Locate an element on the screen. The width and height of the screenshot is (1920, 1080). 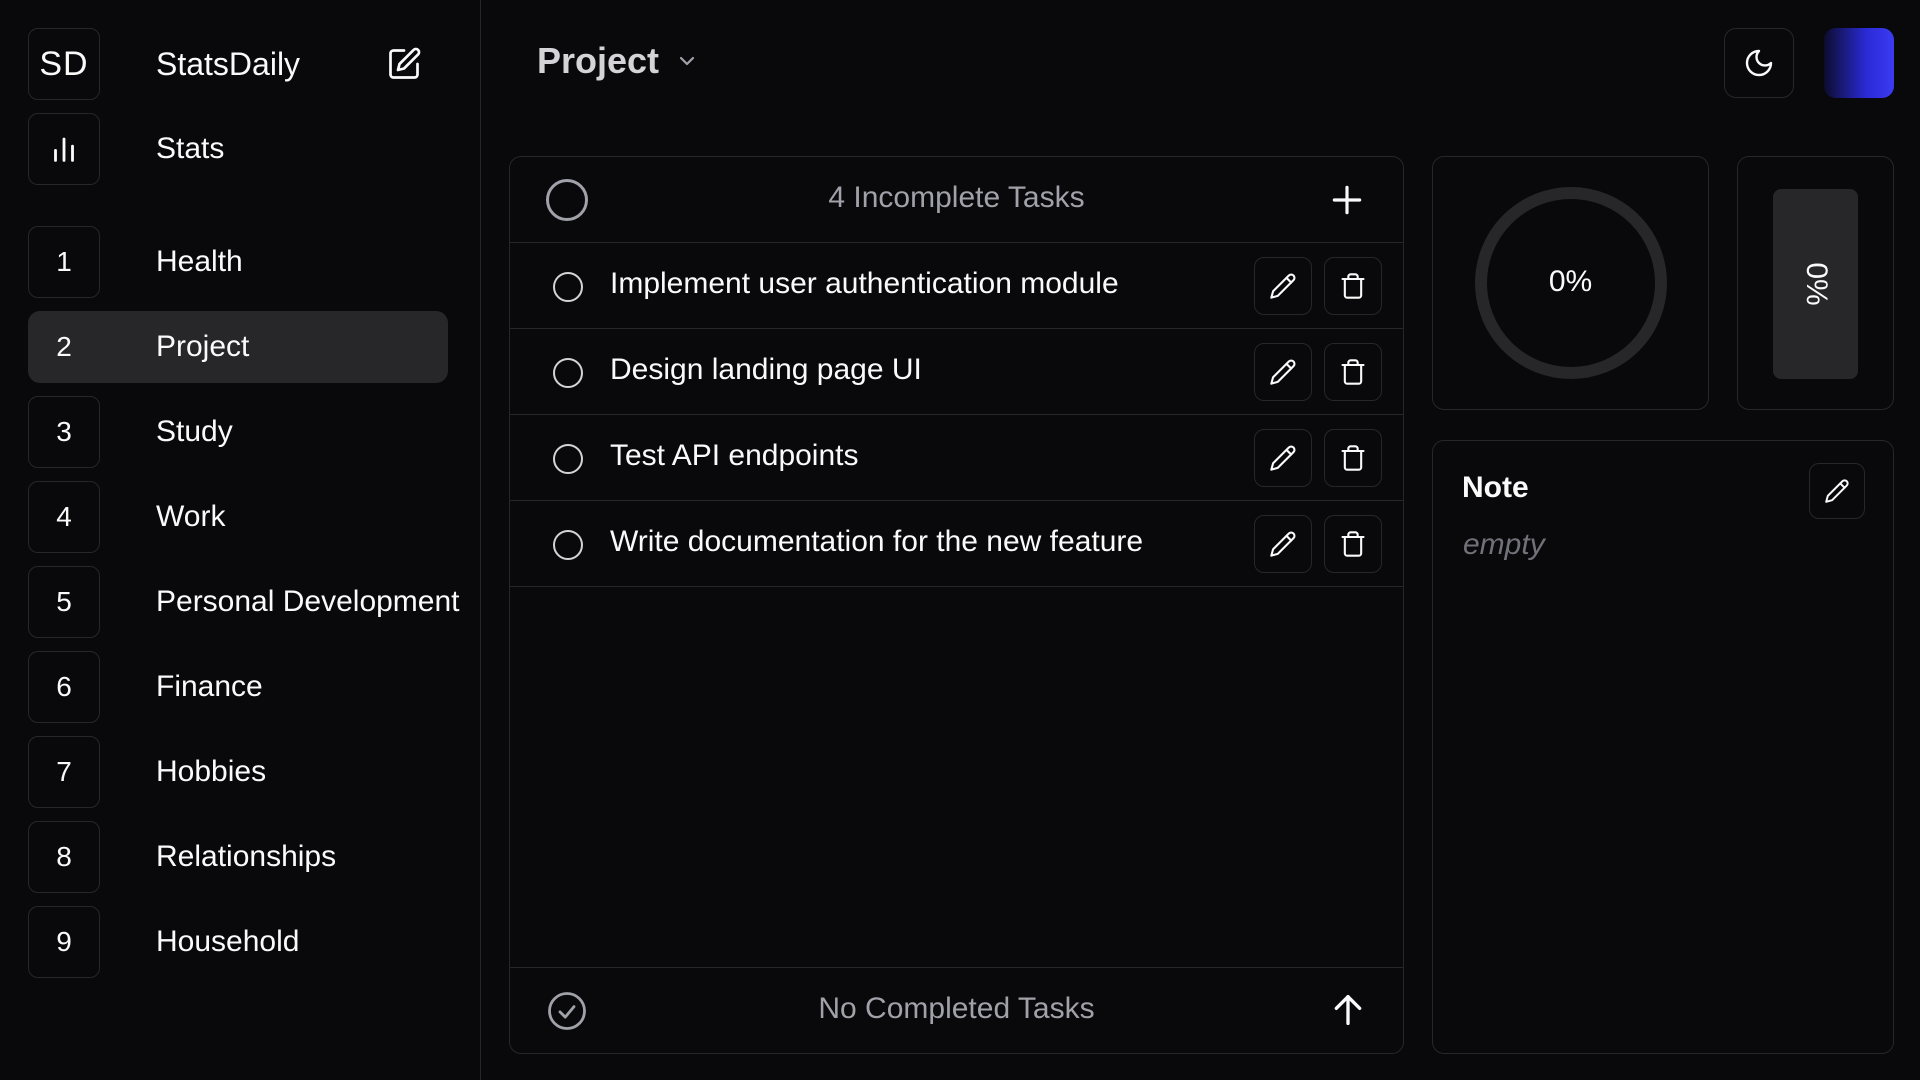
square-pen-icon is located at coordinates (405, 63).